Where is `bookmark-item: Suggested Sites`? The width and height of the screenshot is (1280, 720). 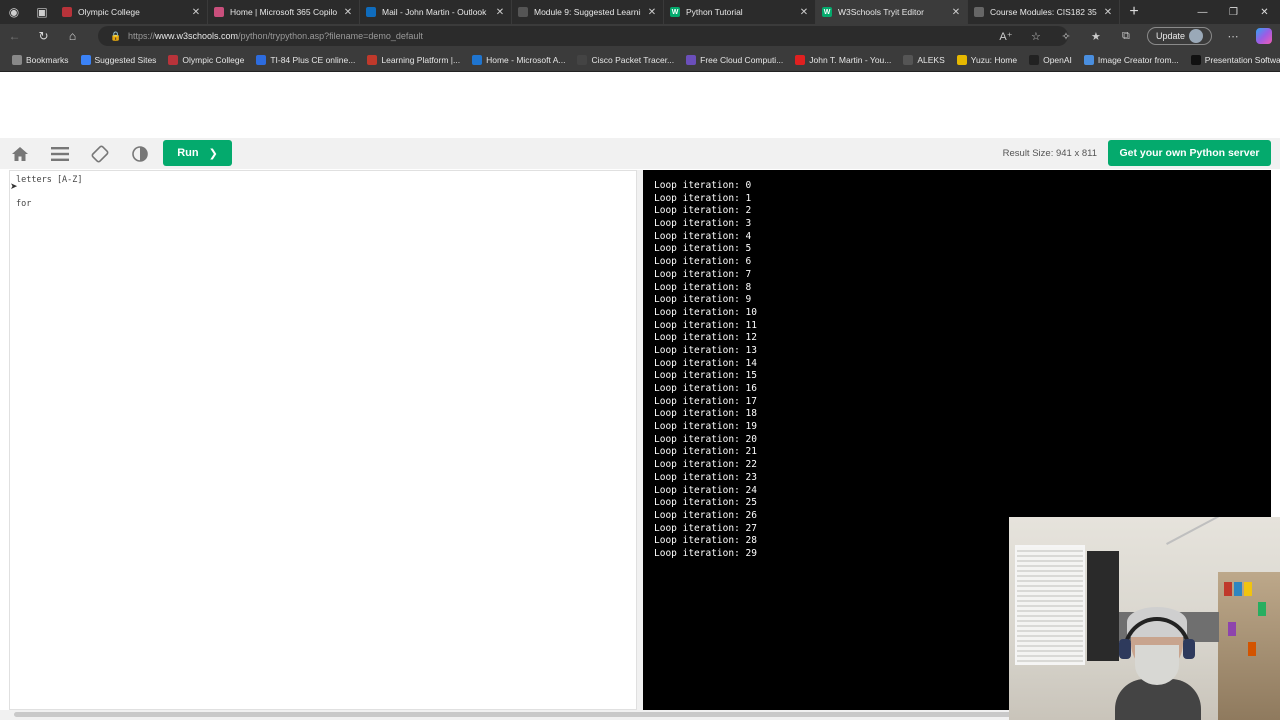 bookmark-item: Suggested Sites is located at coordinates (119, 60).